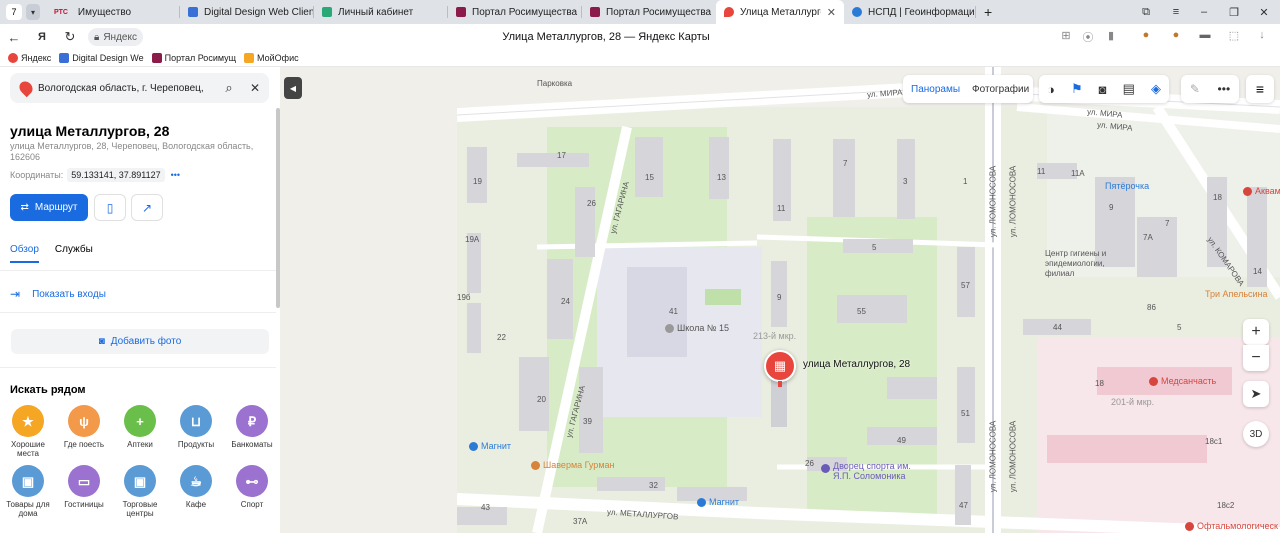  Describe the element at coordinates (1088, 37) in the screenshot. I see `location-icon: ⦿` at that location.